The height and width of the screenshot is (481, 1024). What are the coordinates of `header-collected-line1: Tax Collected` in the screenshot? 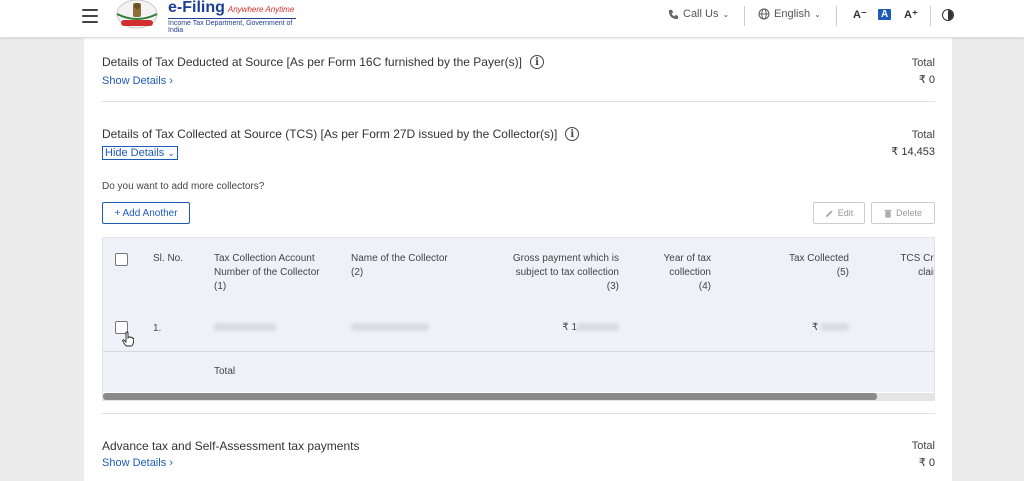 It's located at (818, 258).